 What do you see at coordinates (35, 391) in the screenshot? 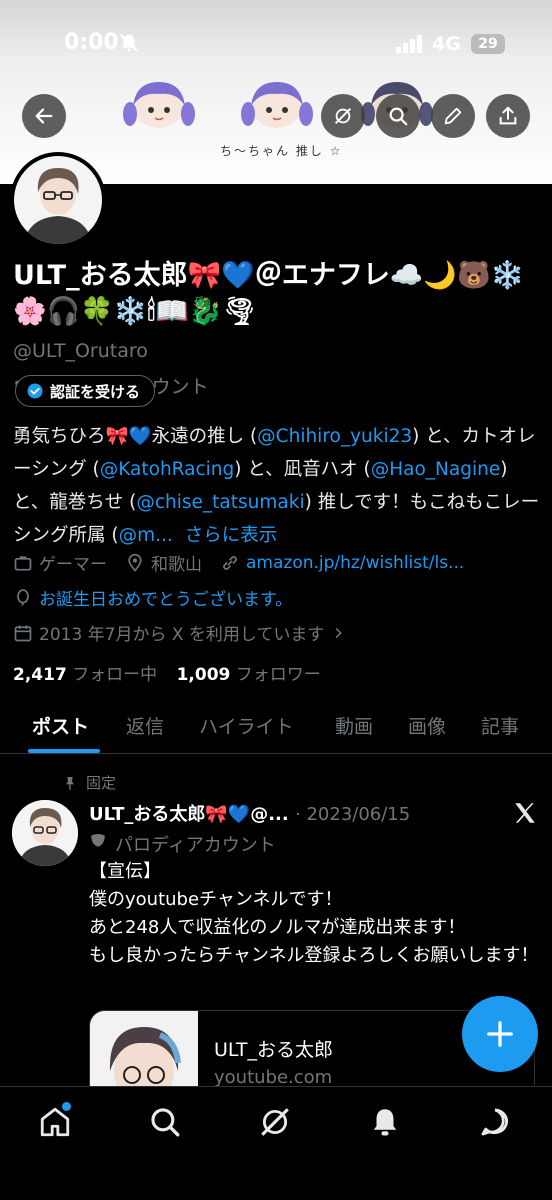
I see `verified-badge-icon` at bounding box center [35, 391].